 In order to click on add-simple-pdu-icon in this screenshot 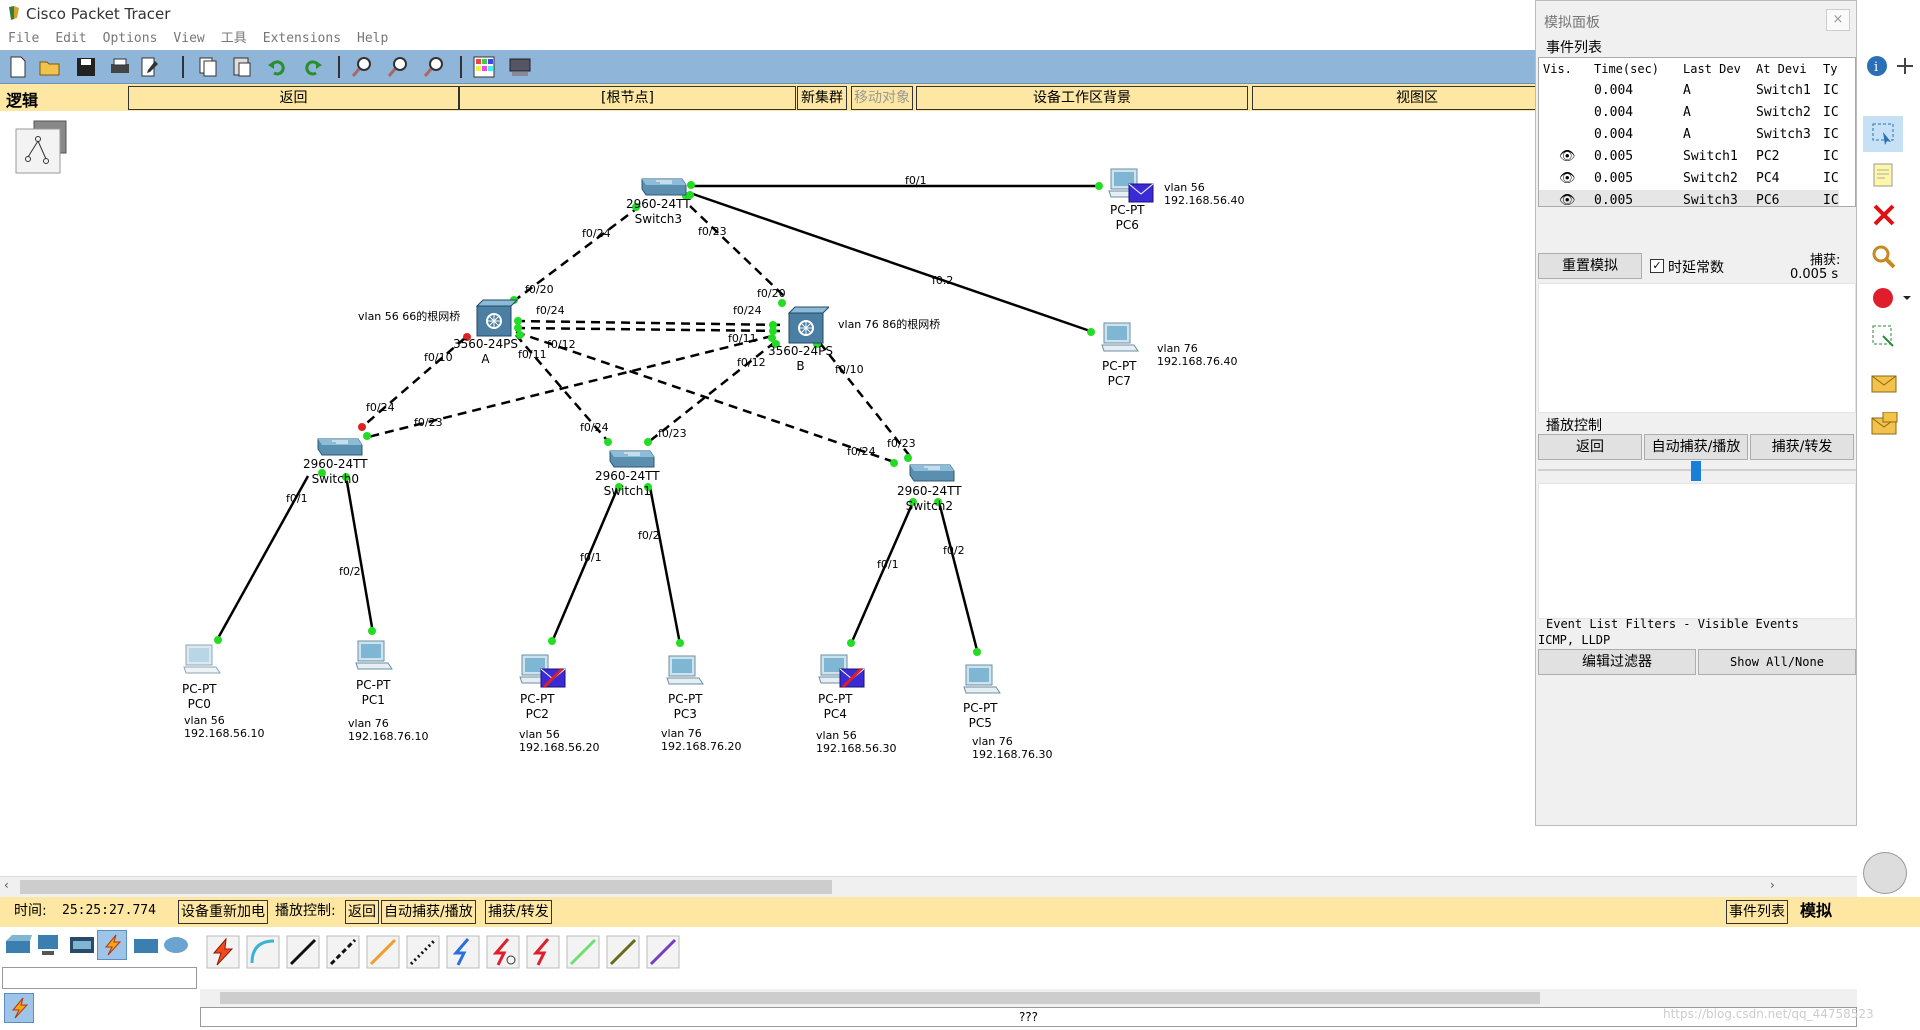, I will do `click(1884, 384)`.